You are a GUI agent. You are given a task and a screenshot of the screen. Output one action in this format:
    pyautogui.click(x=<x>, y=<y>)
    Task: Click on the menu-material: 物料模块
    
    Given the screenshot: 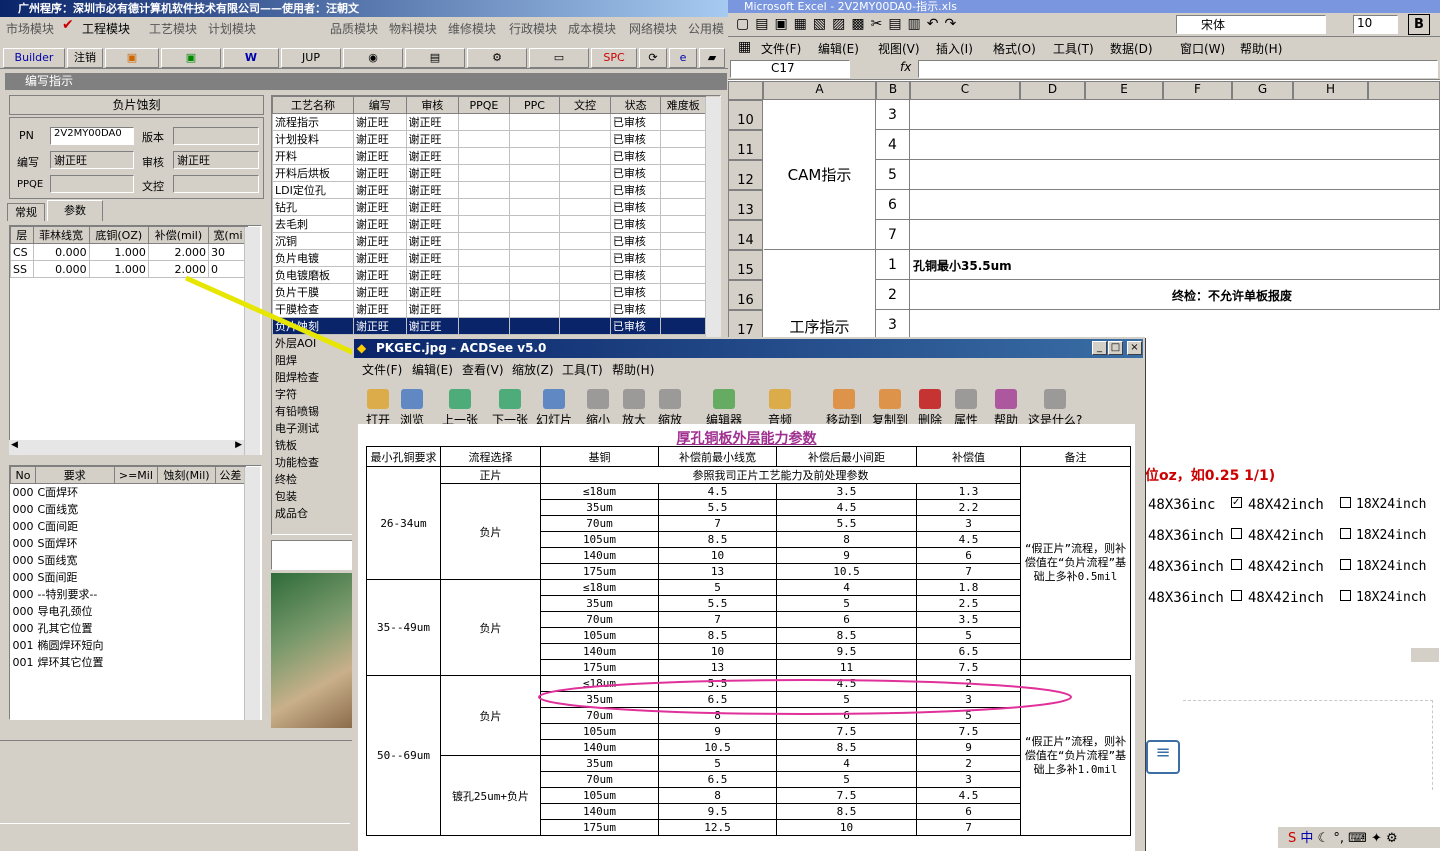 What is the action you would take?
    pyautogui.click(x=413, y=28)
    